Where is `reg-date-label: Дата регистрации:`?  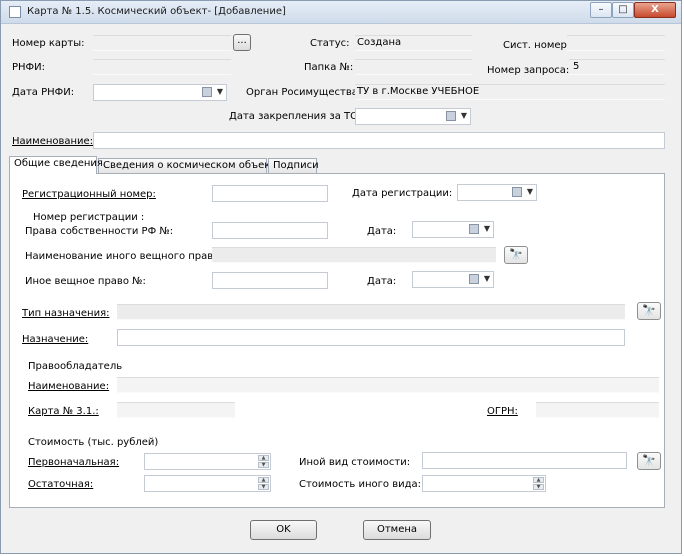
reg-date-label: Дата регистрации: is located at coordinates (402, 193).